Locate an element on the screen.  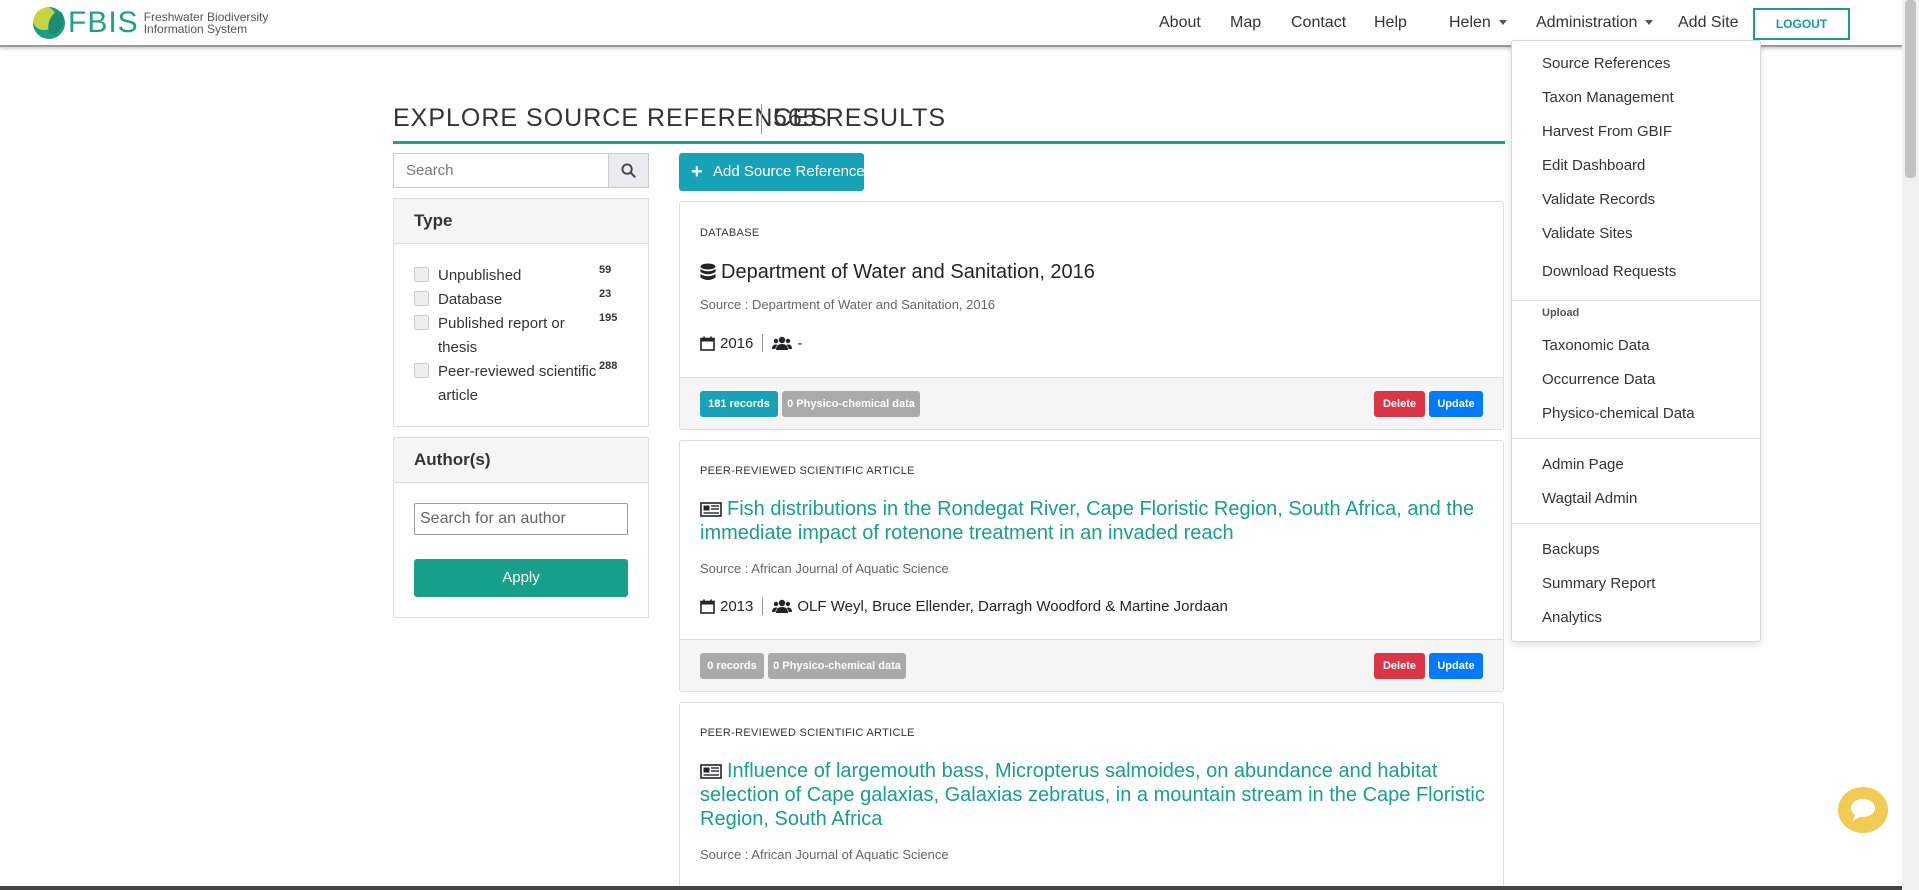
search-input is located at coordinates (501, 170).